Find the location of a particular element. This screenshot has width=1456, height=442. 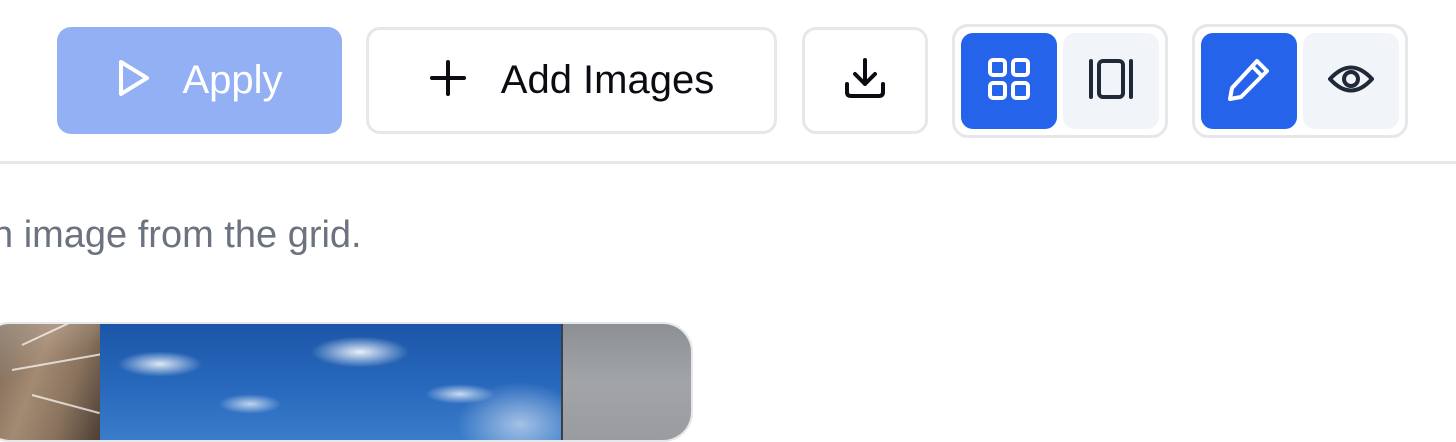

download-button is located at coordinates (865, 80).